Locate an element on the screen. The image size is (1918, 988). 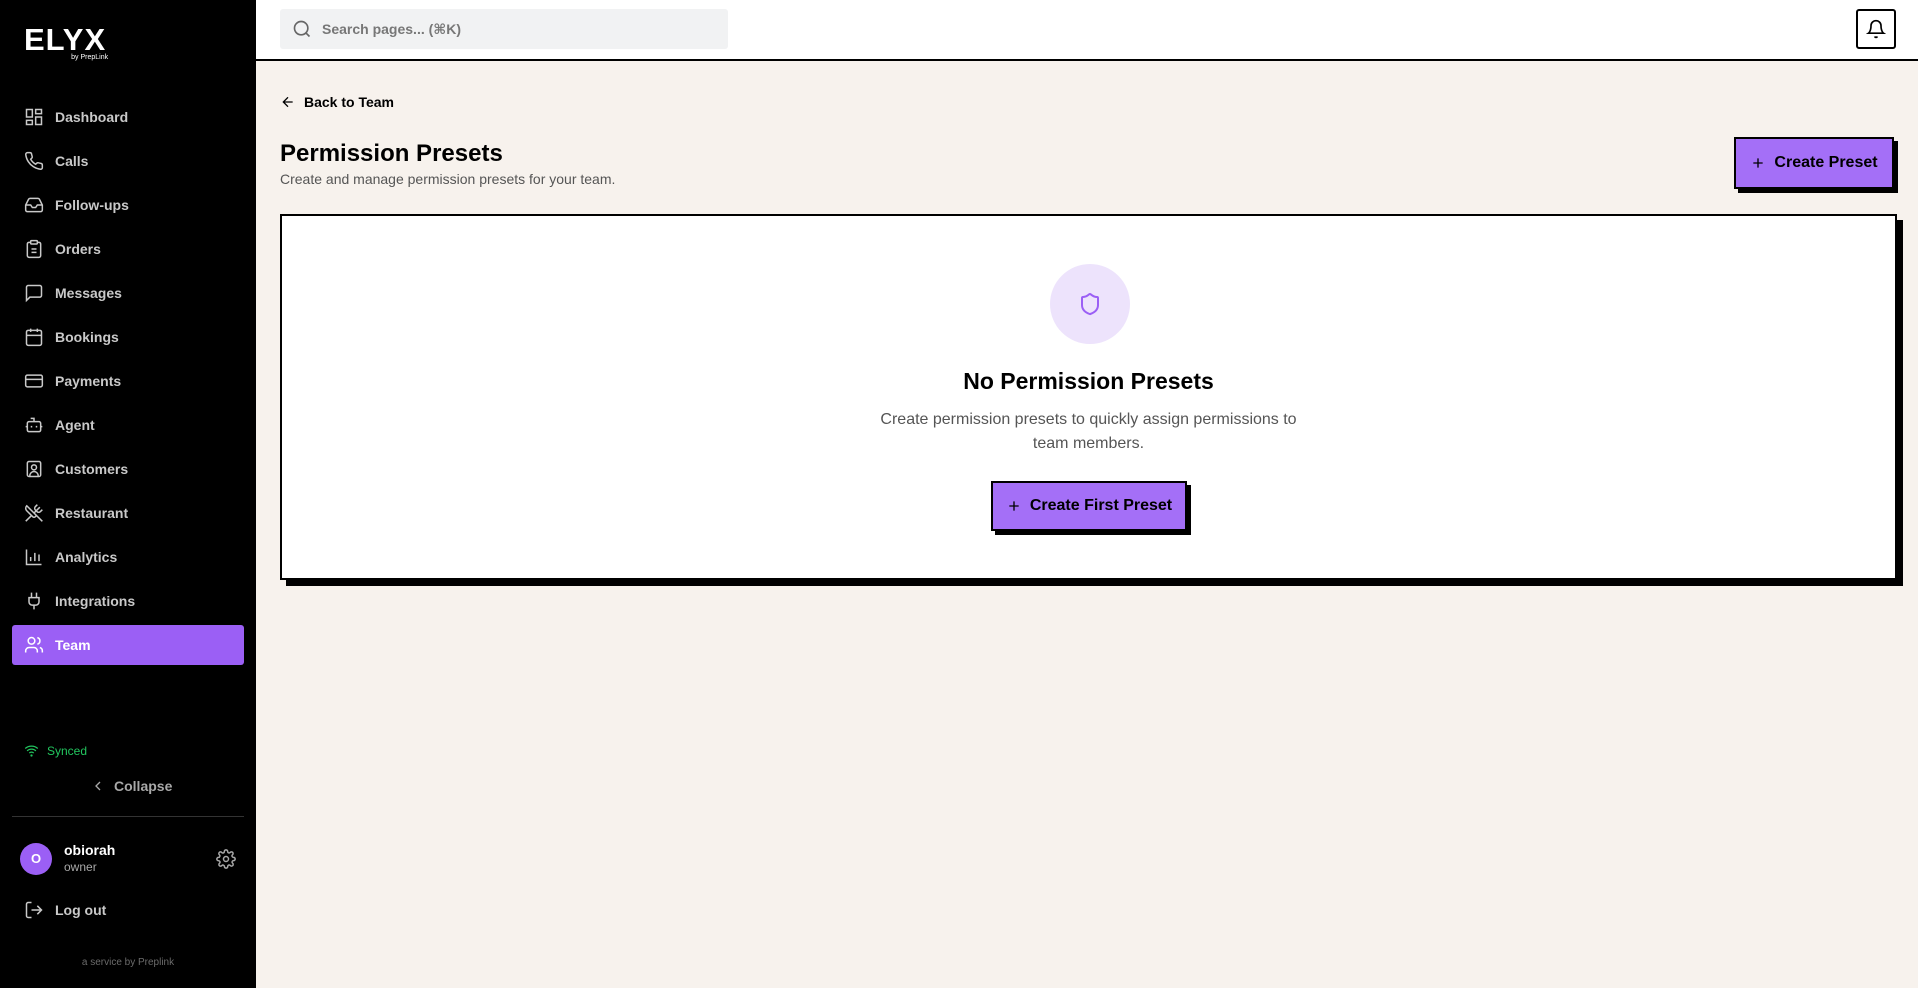
back-to-team-link: Back to Team is located at coordinates (337, 102).